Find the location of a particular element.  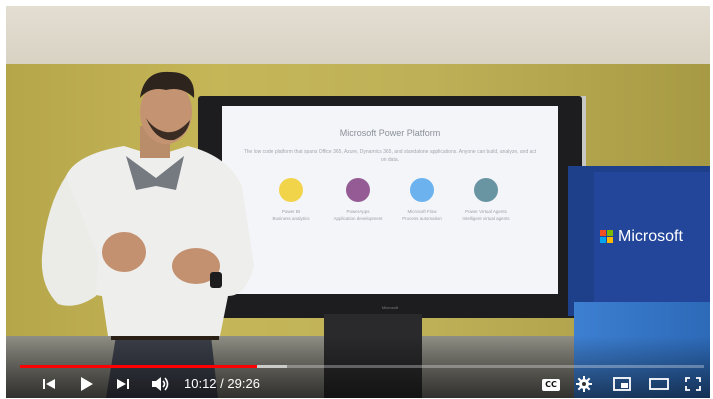

captions-button: CC is located at coordinates (551, 385).